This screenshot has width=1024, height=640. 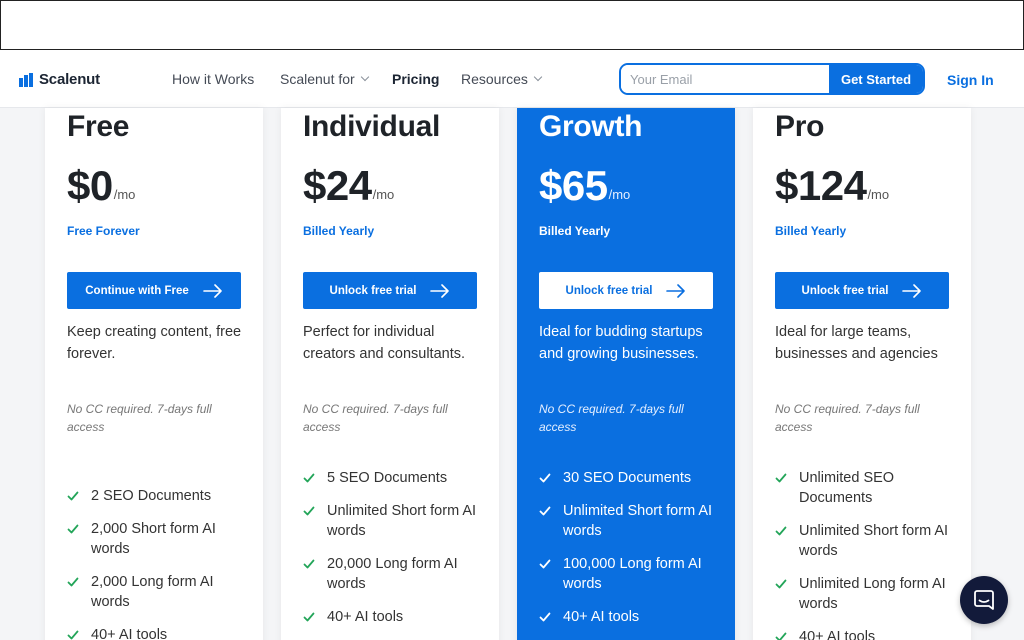 I want to click on feature-item: 5 SEO Documents, so click(x=396, y=478).